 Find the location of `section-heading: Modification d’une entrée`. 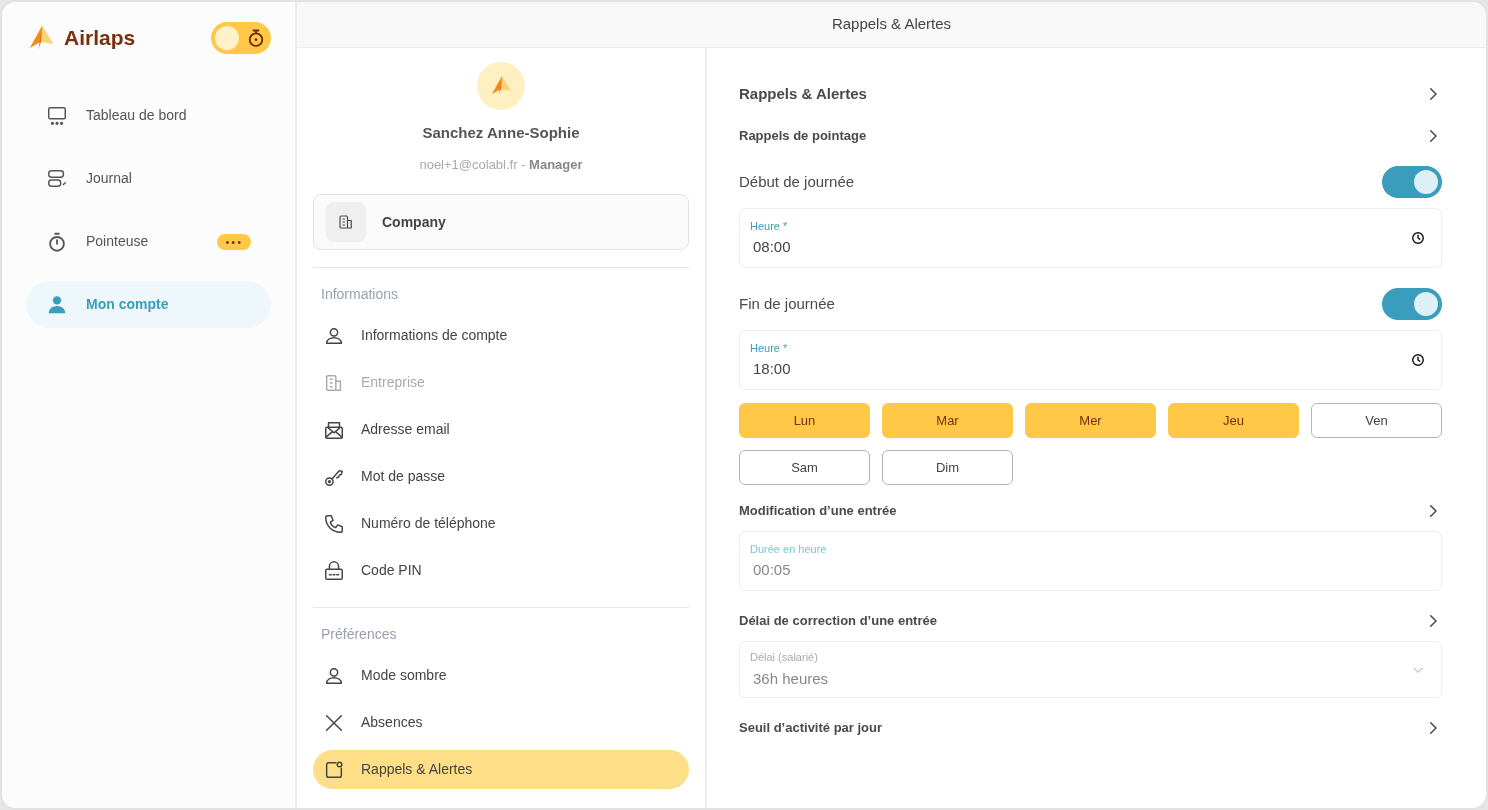

section-heading: Modification d’une entrée is located at coordinates (818, 511).